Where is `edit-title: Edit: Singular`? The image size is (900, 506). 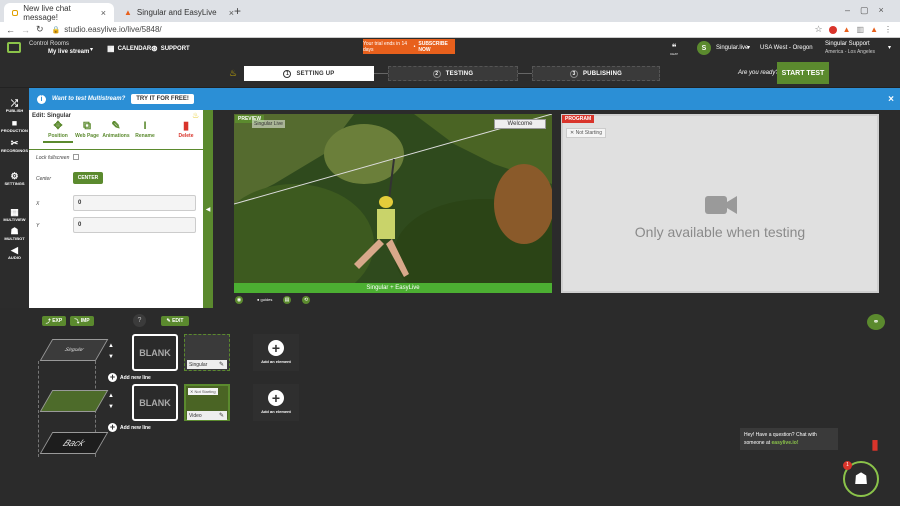
edit-title: Edit: Singular is located at coordinates (51, 116).